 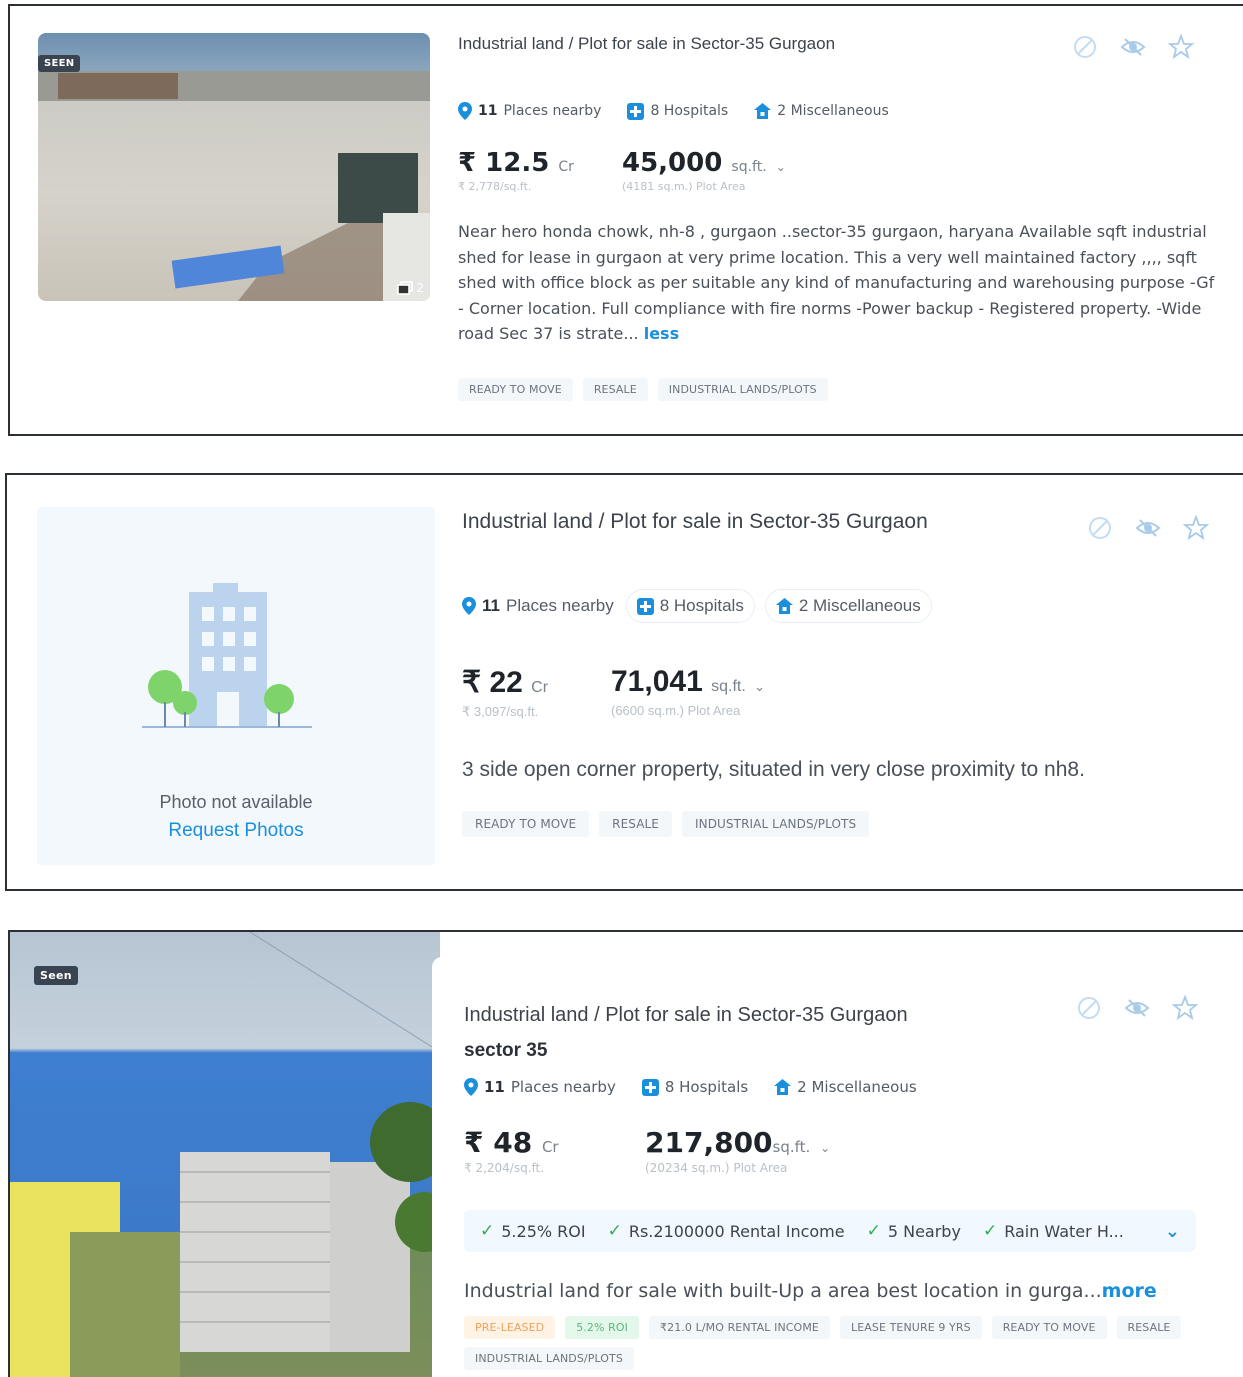 I want to click on price-per-sqft: ₹ 2,778/sq.ft., so click(x=495, y=186).